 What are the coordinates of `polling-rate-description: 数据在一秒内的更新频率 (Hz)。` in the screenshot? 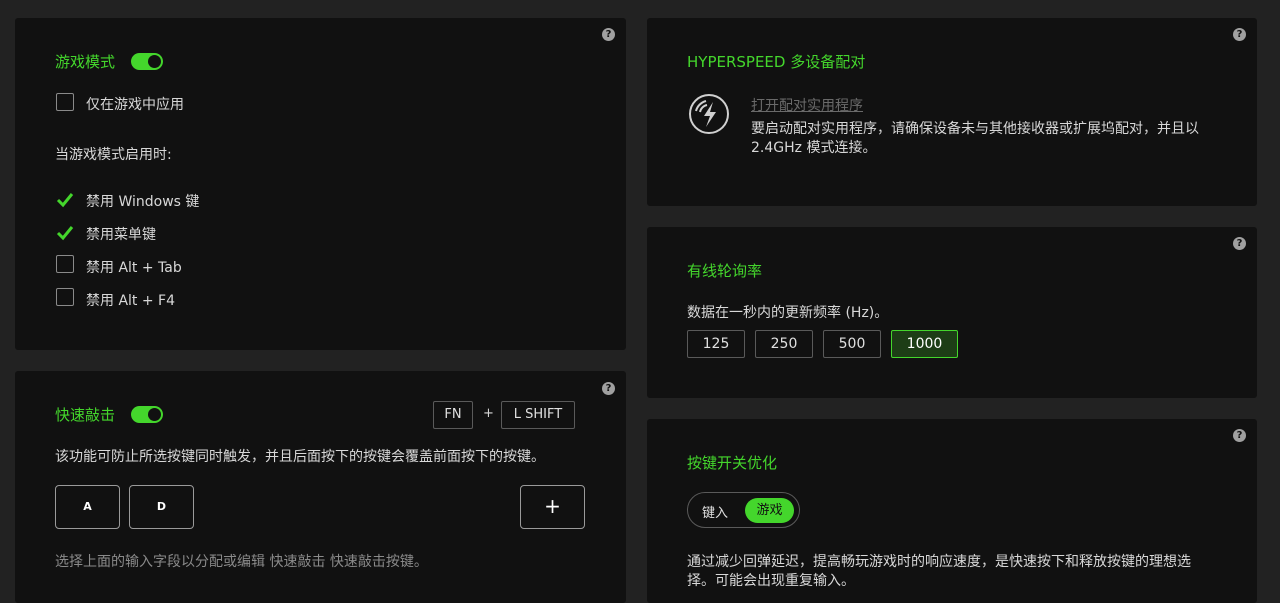 It's located at (788, 313).